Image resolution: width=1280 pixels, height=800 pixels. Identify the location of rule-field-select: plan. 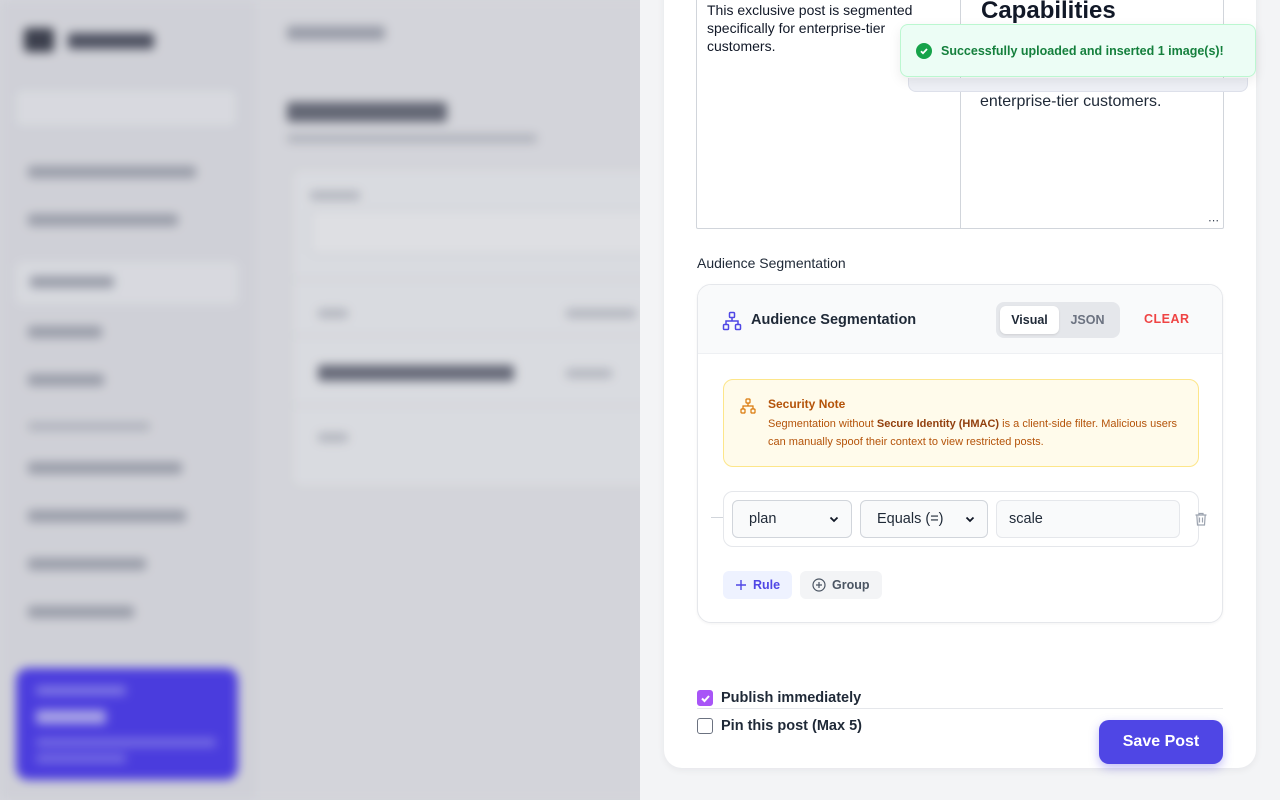
(792, 519).